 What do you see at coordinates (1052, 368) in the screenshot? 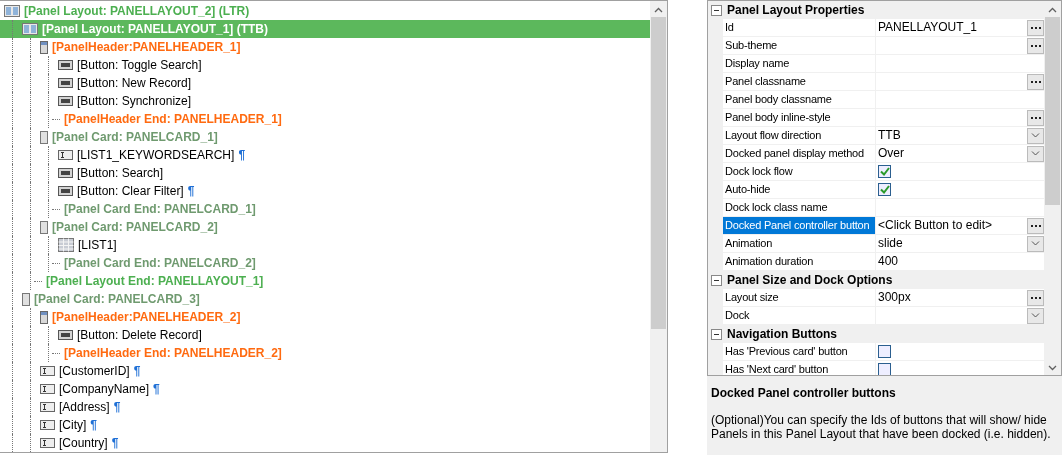
I see `scroll-down-icon` at bounding box center [1052, 368].